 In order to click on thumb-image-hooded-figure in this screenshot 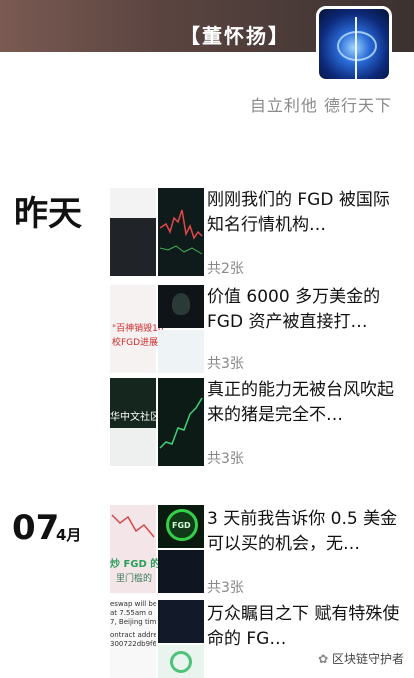, I will do `click(181, 306)`.